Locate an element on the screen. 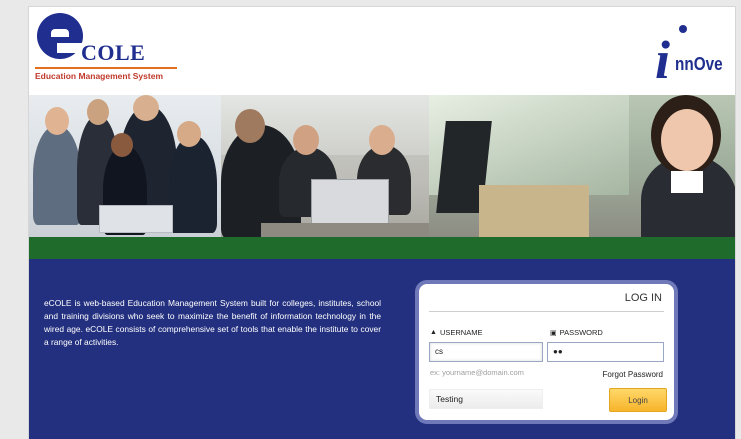  captcha-input: Testing is located at coordinates (486, 399).